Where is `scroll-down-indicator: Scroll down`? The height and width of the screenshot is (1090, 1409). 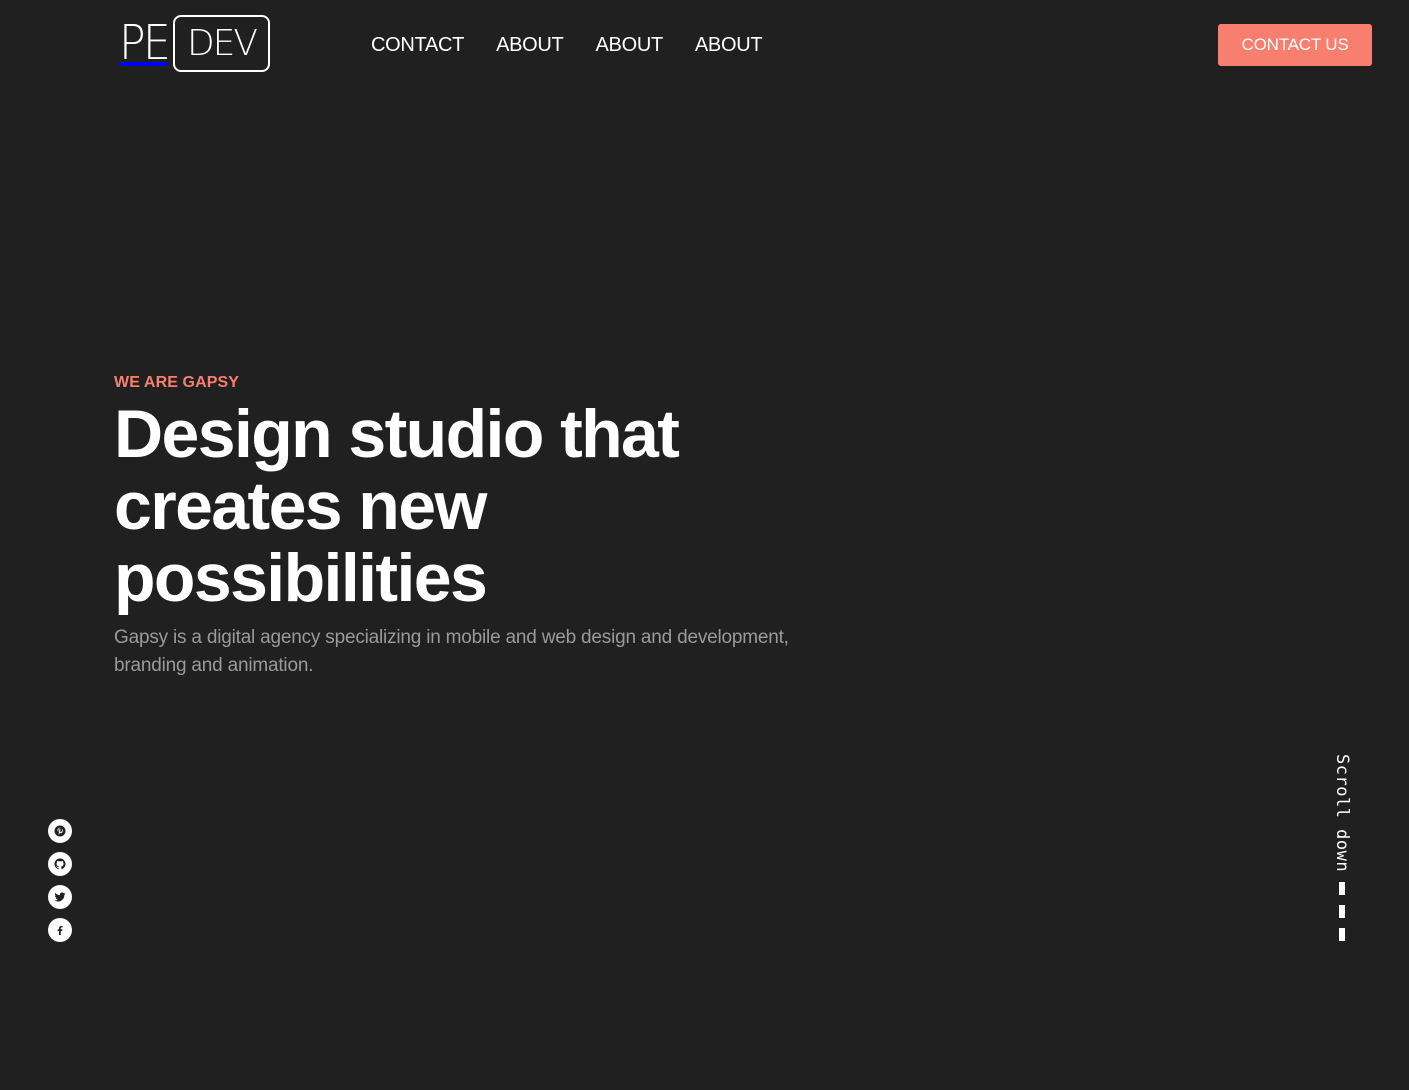 scroll-down-indicator: Scroll down is located at coordinates (1342, 848).